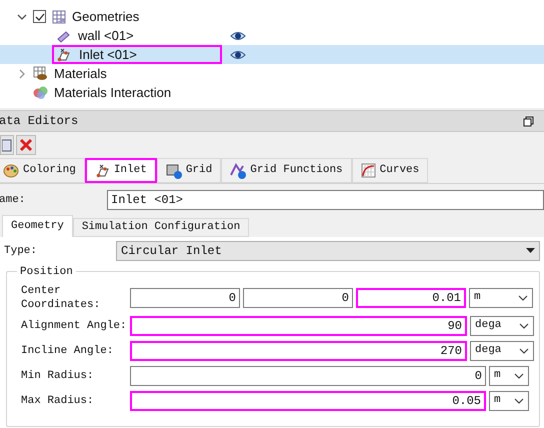 The width and height of the screenshot is (544, 428). What do you see at coordinates (528, 121) in the screenshot?
I see `restore-icon` at bounding box center [528, 121].